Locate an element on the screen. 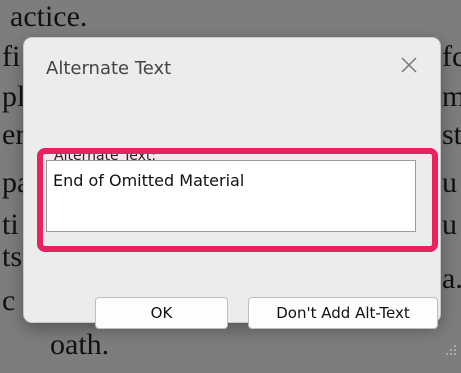 This screenshot has width=461, height=373. close-icon is located at coordinates (409, 65).